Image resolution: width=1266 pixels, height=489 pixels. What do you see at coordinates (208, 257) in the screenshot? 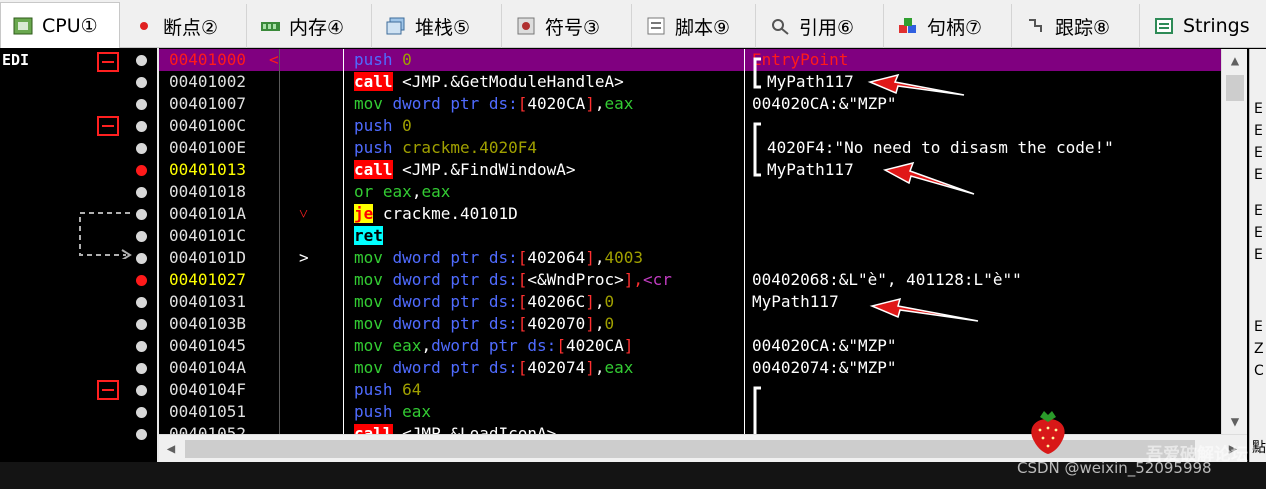
I see `address: 0040101D` at bounding box center [208, 257].